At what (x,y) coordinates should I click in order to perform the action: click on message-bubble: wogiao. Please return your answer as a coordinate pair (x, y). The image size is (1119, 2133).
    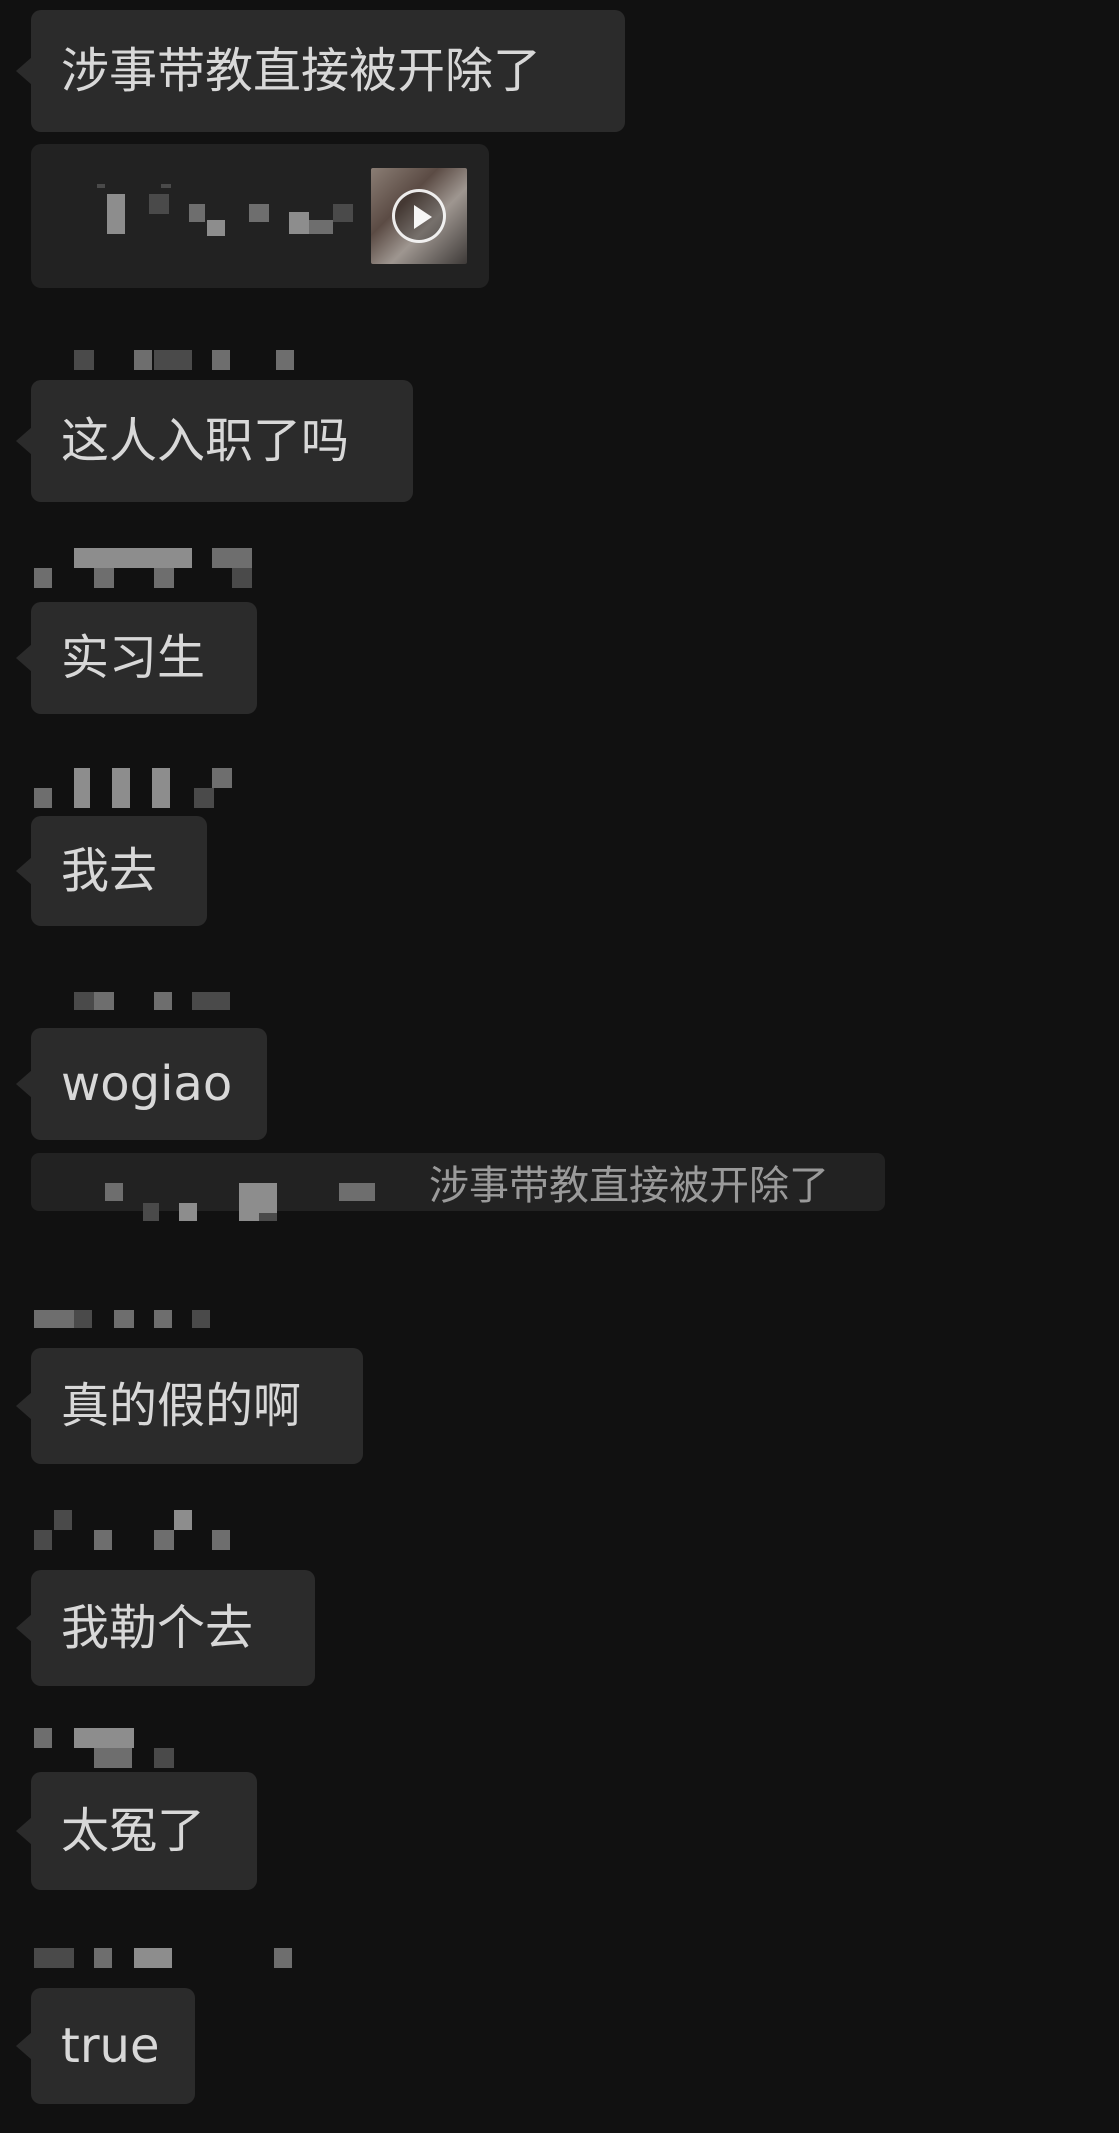
    Looking at the image, I should click on (141, 1084).